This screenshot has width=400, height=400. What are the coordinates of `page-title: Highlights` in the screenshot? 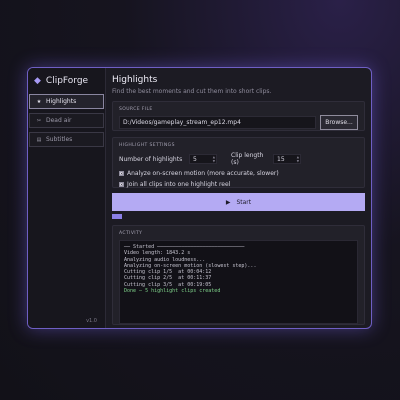 It's located at (135, 80).